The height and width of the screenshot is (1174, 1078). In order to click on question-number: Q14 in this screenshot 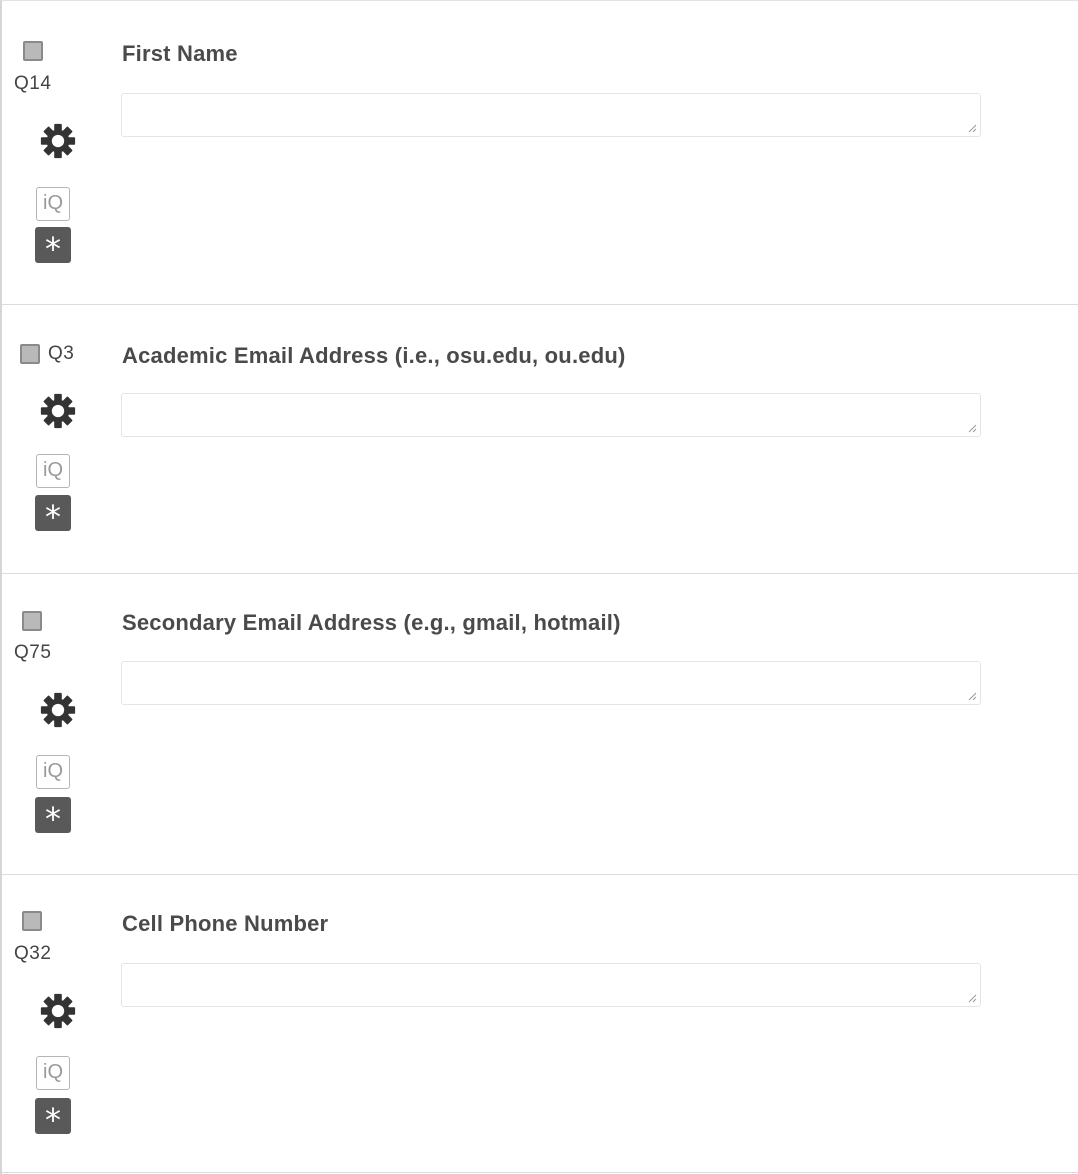, I will do `click(33, 83)`.